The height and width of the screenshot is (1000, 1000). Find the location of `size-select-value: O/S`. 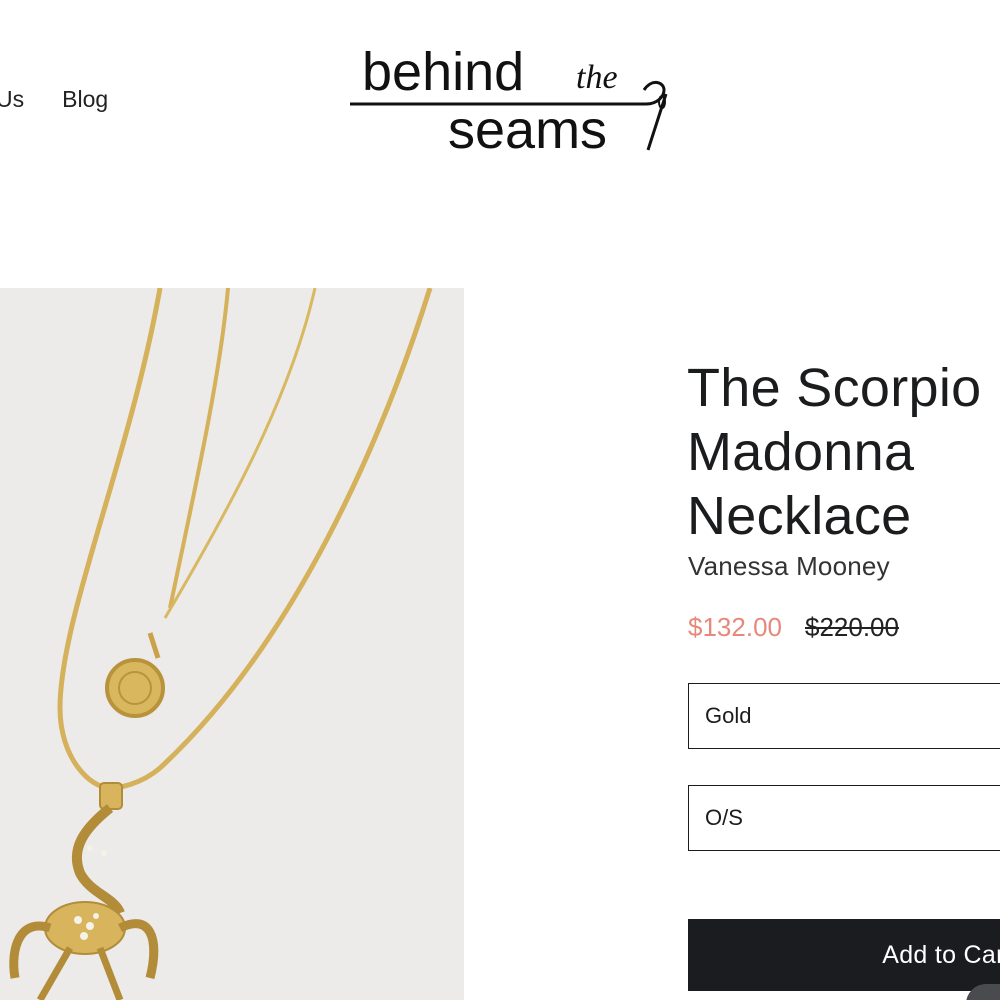

size-select-value: O/S is located at coordinates (724, 817).